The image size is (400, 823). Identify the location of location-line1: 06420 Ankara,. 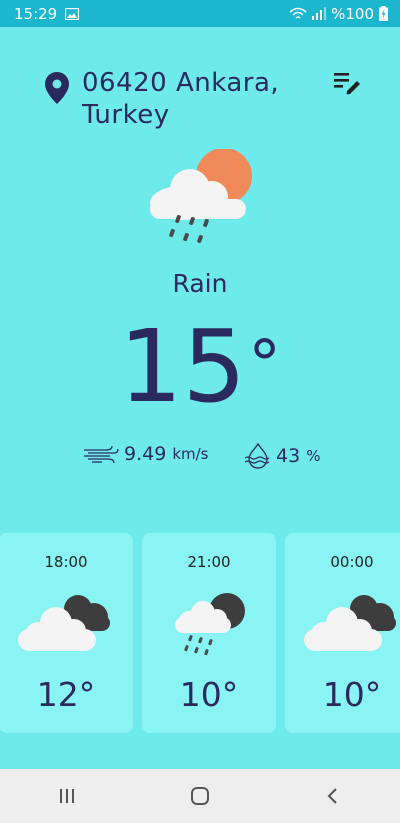
(181, 83).